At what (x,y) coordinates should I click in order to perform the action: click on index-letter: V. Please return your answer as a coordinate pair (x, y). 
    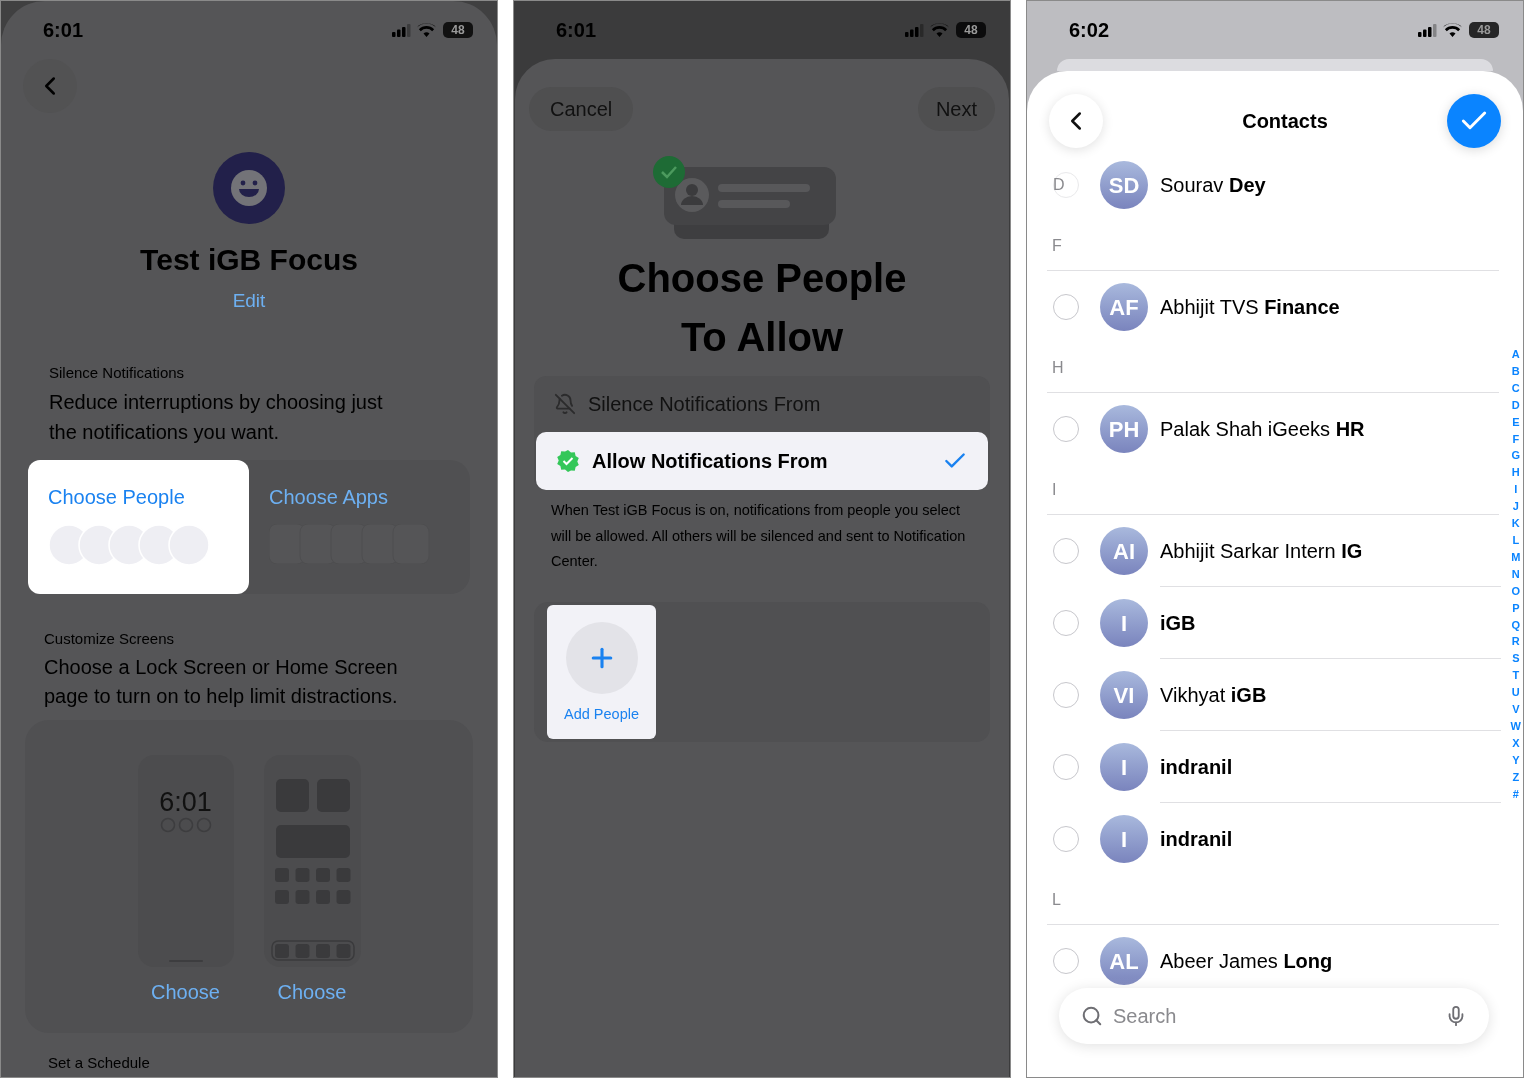
    Looking at the image, I should click on (1516, 709).